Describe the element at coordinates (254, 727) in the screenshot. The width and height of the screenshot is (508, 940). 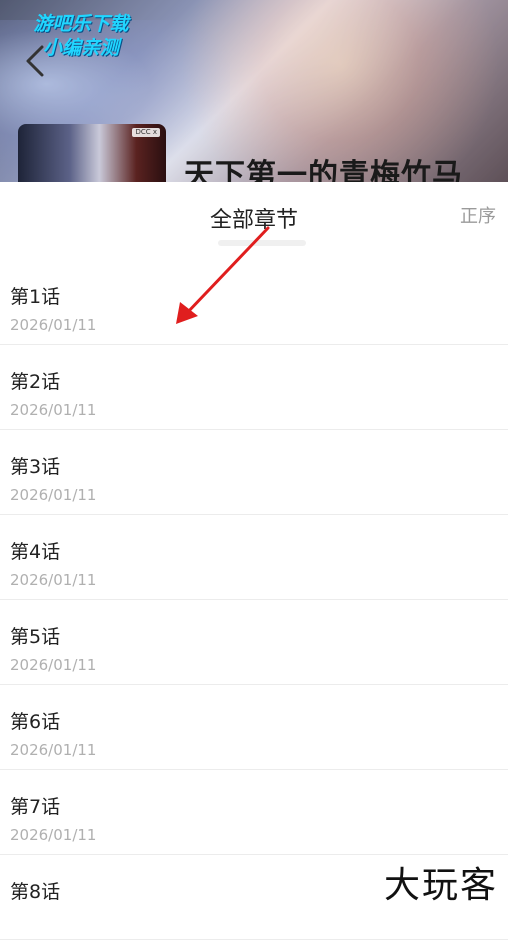
I see `chapter-row: 第6话 2026/01/11` at that location.